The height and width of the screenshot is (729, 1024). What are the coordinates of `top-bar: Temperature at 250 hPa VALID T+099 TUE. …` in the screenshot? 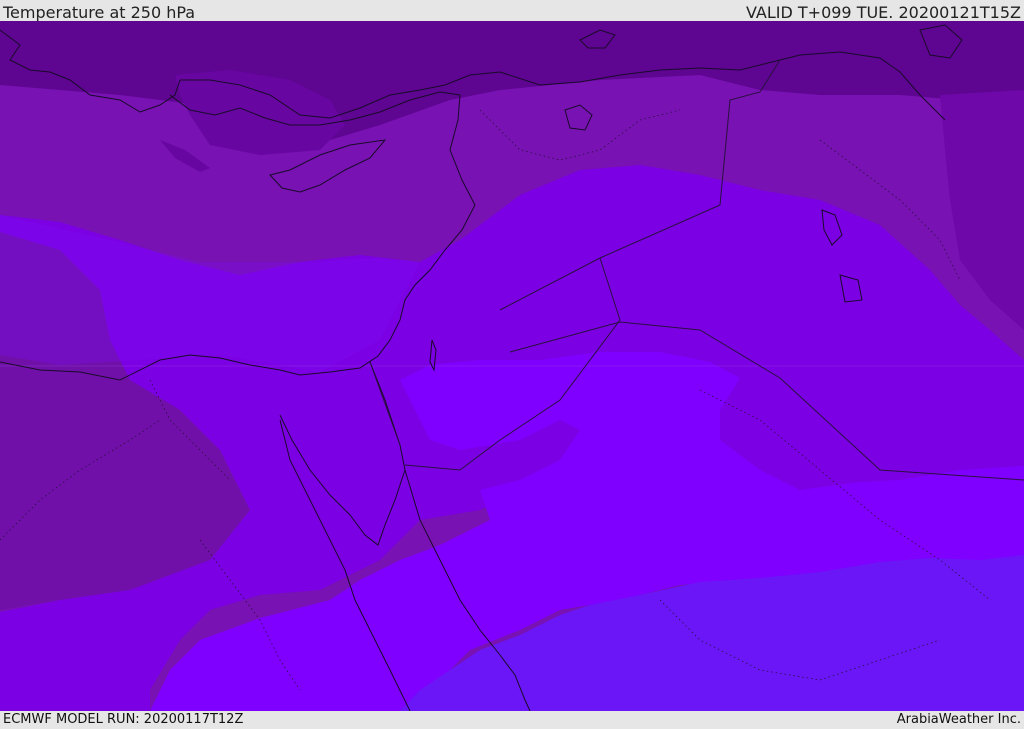 It's located at (512, 11).